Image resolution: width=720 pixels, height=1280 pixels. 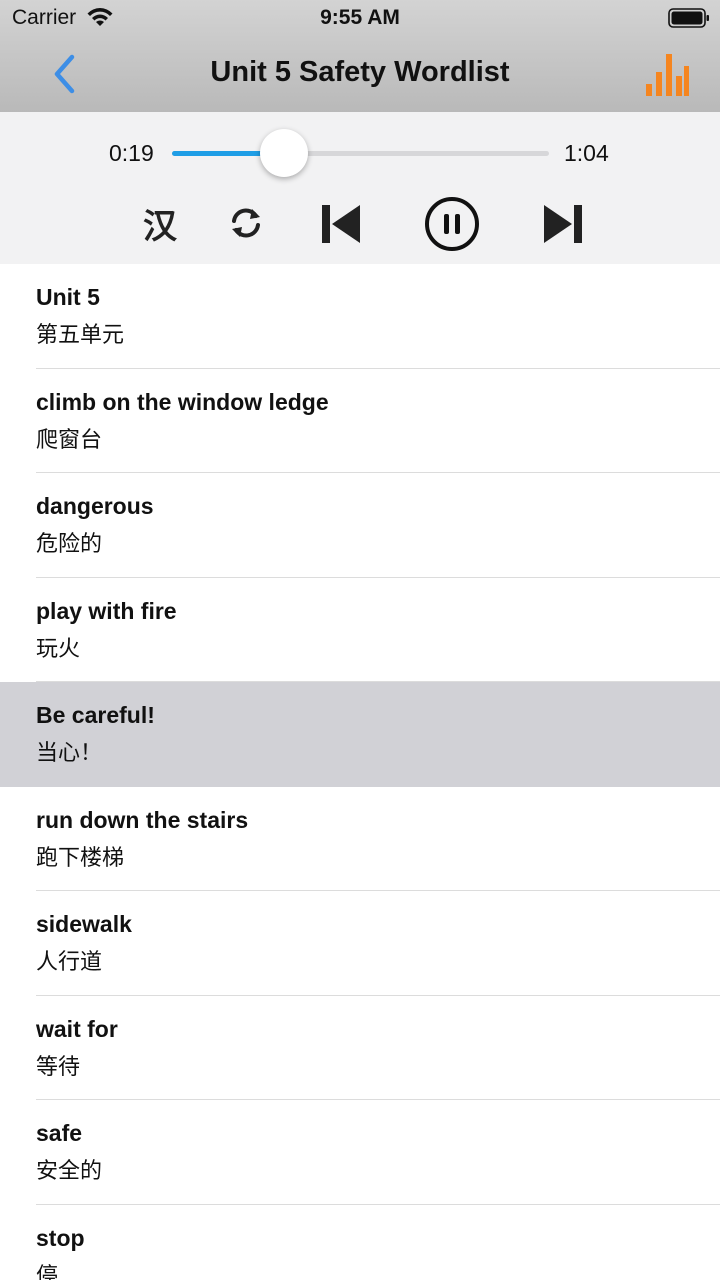 I want to click on word-english: safe, so click(x=59, y=1133).